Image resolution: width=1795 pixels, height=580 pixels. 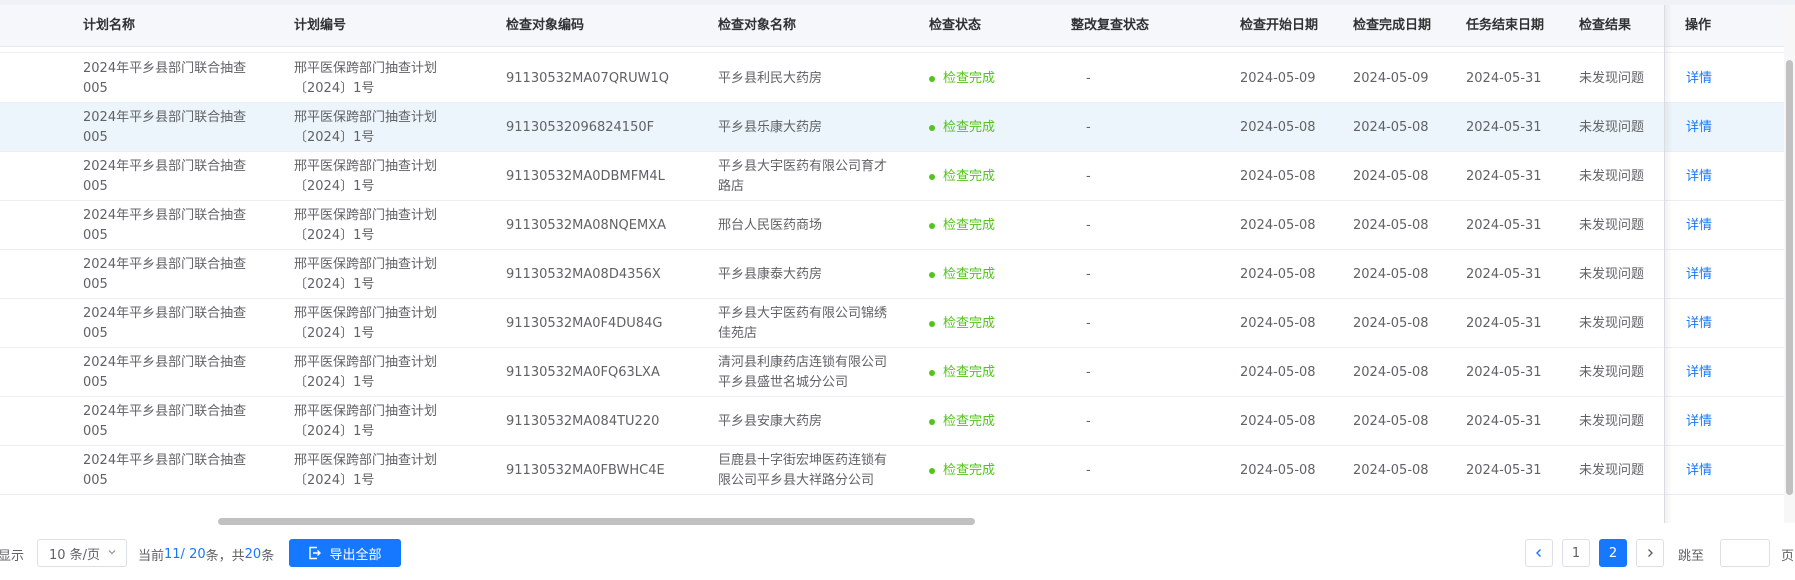 What do you see at coordinates (770, 274) in the screenshot?
I see `cell-line: 平乡县康泰大药房` at bounding box center [770, 274].